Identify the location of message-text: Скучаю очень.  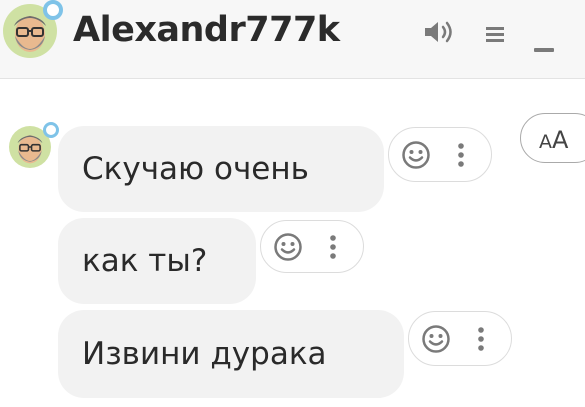
(195, 169).